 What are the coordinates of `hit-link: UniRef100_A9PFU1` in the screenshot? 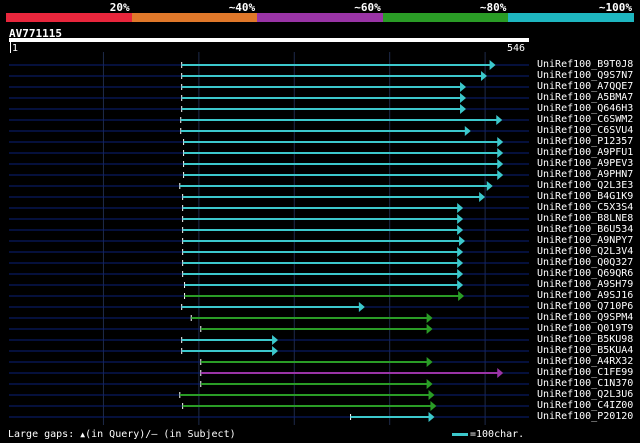 It's located at (585, 152).